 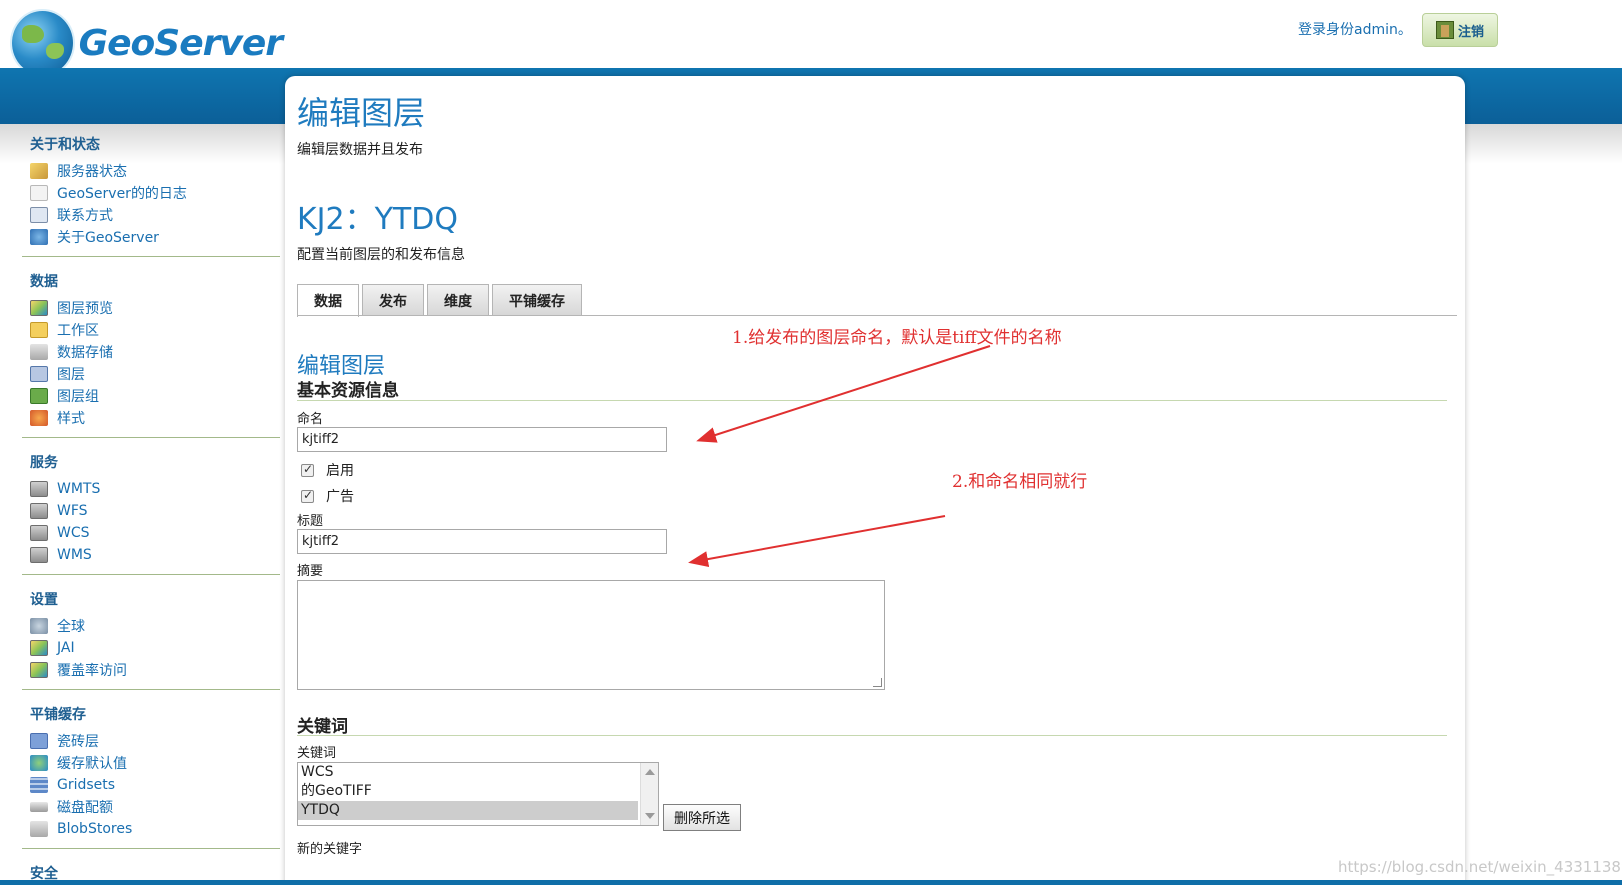 What do you see at coordinates (330, 849) in the screenshot?
I see `new-keyword-label: 新的关键字` at bounding box center [330, 849].